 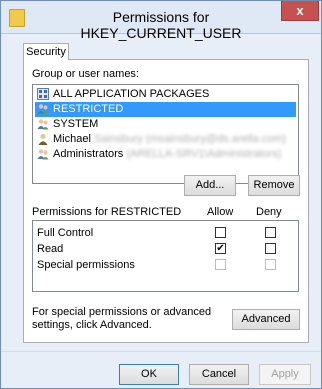 What do you see at coordinates (300, 11) in the screenshot?
I see `close-button: x` at bounding box center [300, 11].